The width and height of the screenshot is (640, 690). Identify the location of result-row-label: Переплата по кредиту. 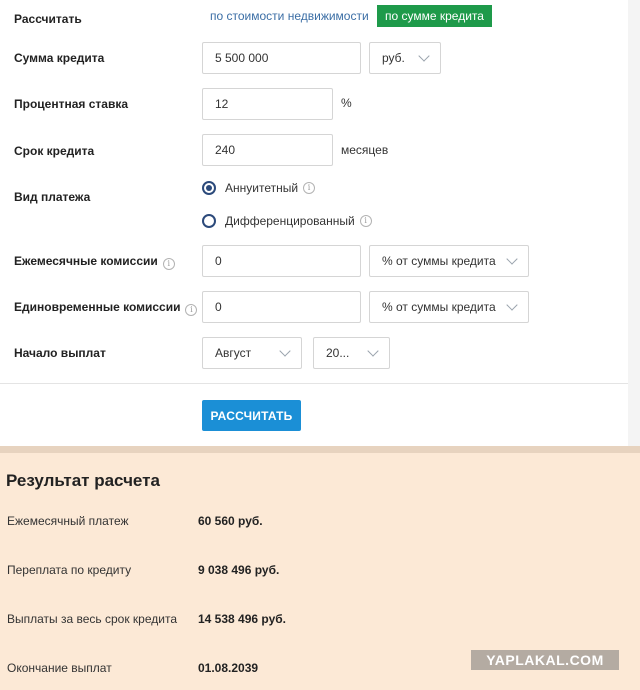
(69, 570).